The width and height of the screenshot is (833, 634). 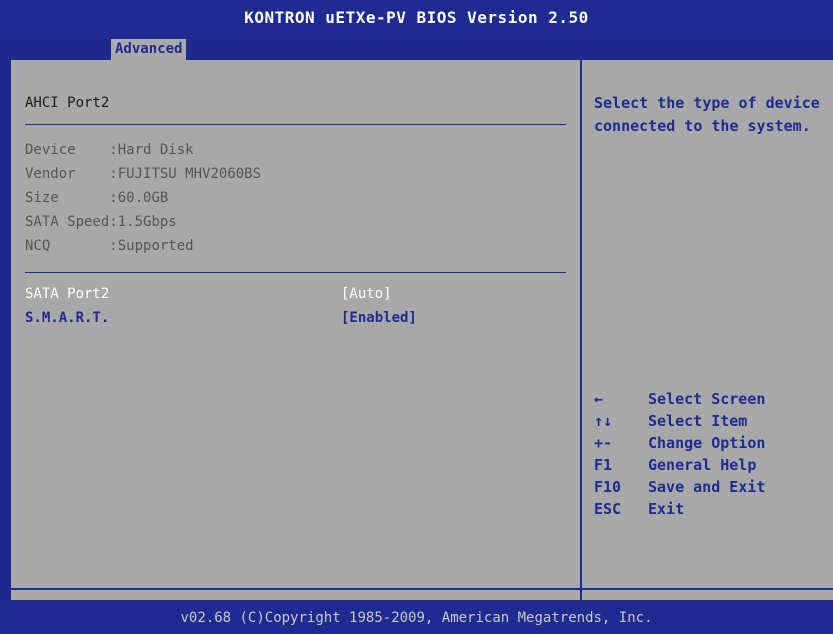 I want to click on panel-bottom-border, so click(x=422, y=589).